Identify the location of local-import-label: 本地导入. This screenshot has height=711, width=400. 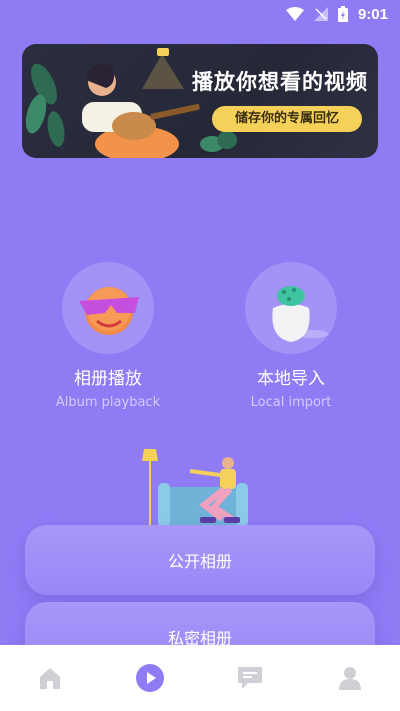
(291, 379).